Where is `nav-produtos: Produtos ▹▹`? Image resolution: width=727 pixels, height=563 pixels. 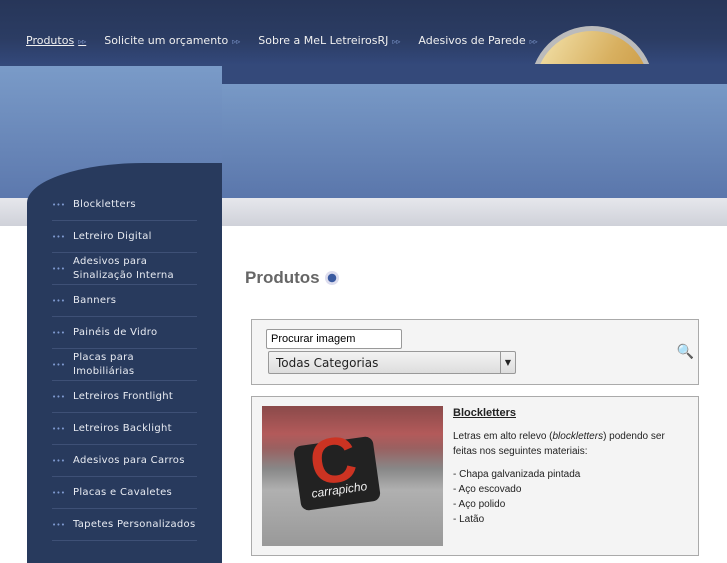
nav-produtos: Produtos ▹▹ is located at coordinates (56, 40).